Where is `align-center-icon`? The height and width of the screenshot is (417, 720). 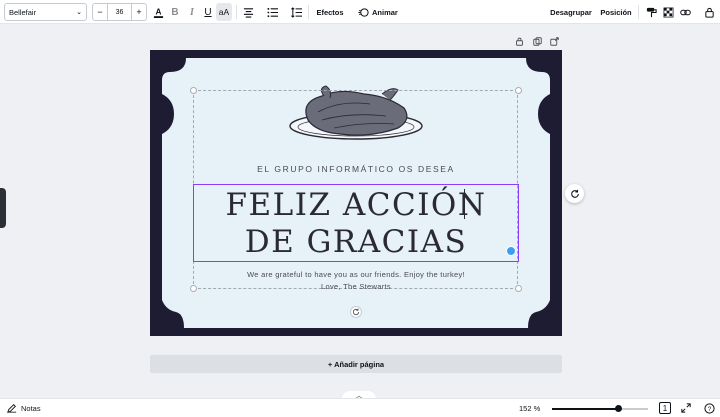 align-center-icon is located at coordinates (248, 12).